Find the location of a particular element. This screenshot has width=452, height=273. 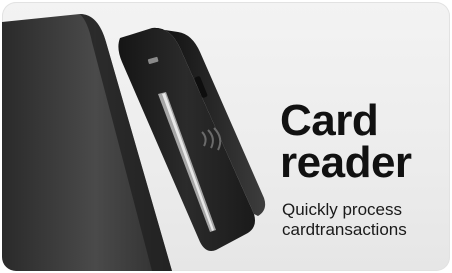

card-title-line1: Card is located at coordinates (329, 120).